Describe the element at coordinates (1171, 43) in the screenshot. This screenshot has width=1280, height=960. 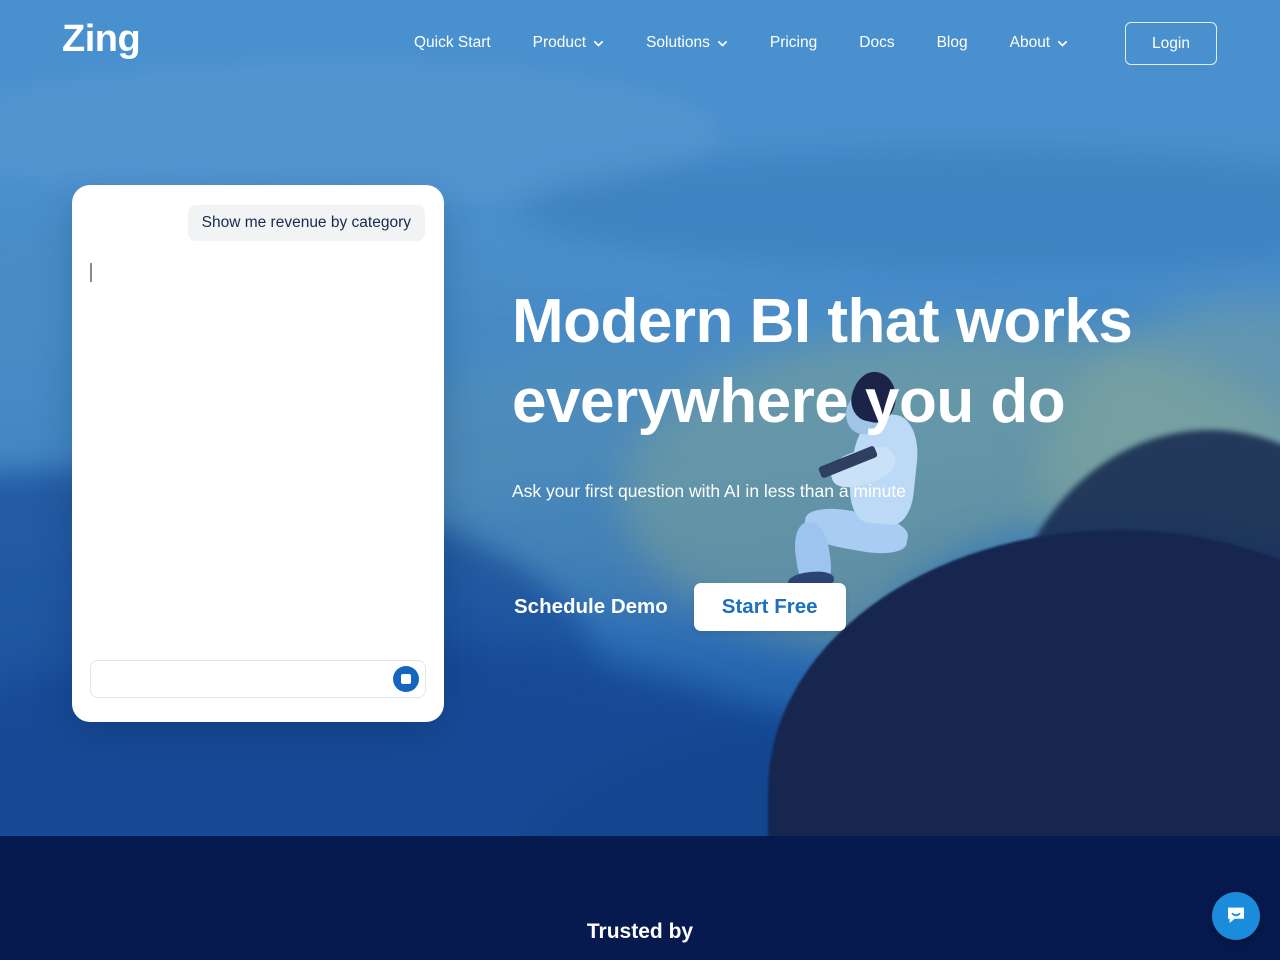
I see `login-button: Login` at that location.